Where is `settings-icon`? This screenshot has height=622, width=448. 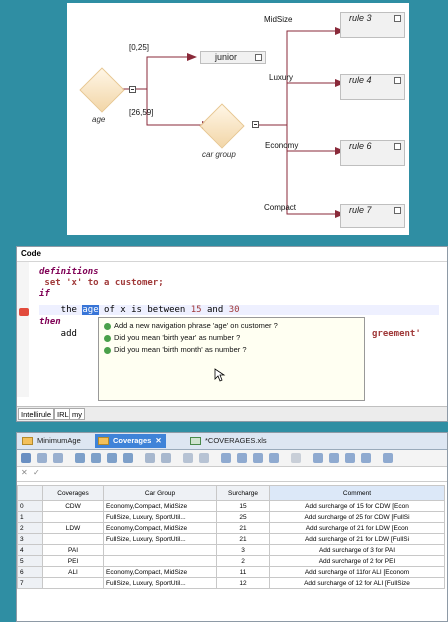
settings-icon is located at coordinates (388, 458).